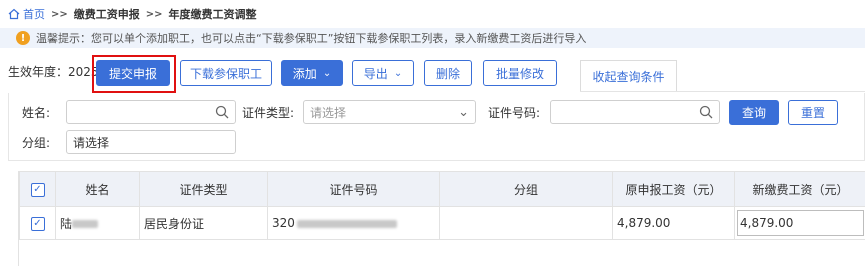 The image size is (865, 266). I want to click on new-wage-input: 4,879.00, so click(800, 223).